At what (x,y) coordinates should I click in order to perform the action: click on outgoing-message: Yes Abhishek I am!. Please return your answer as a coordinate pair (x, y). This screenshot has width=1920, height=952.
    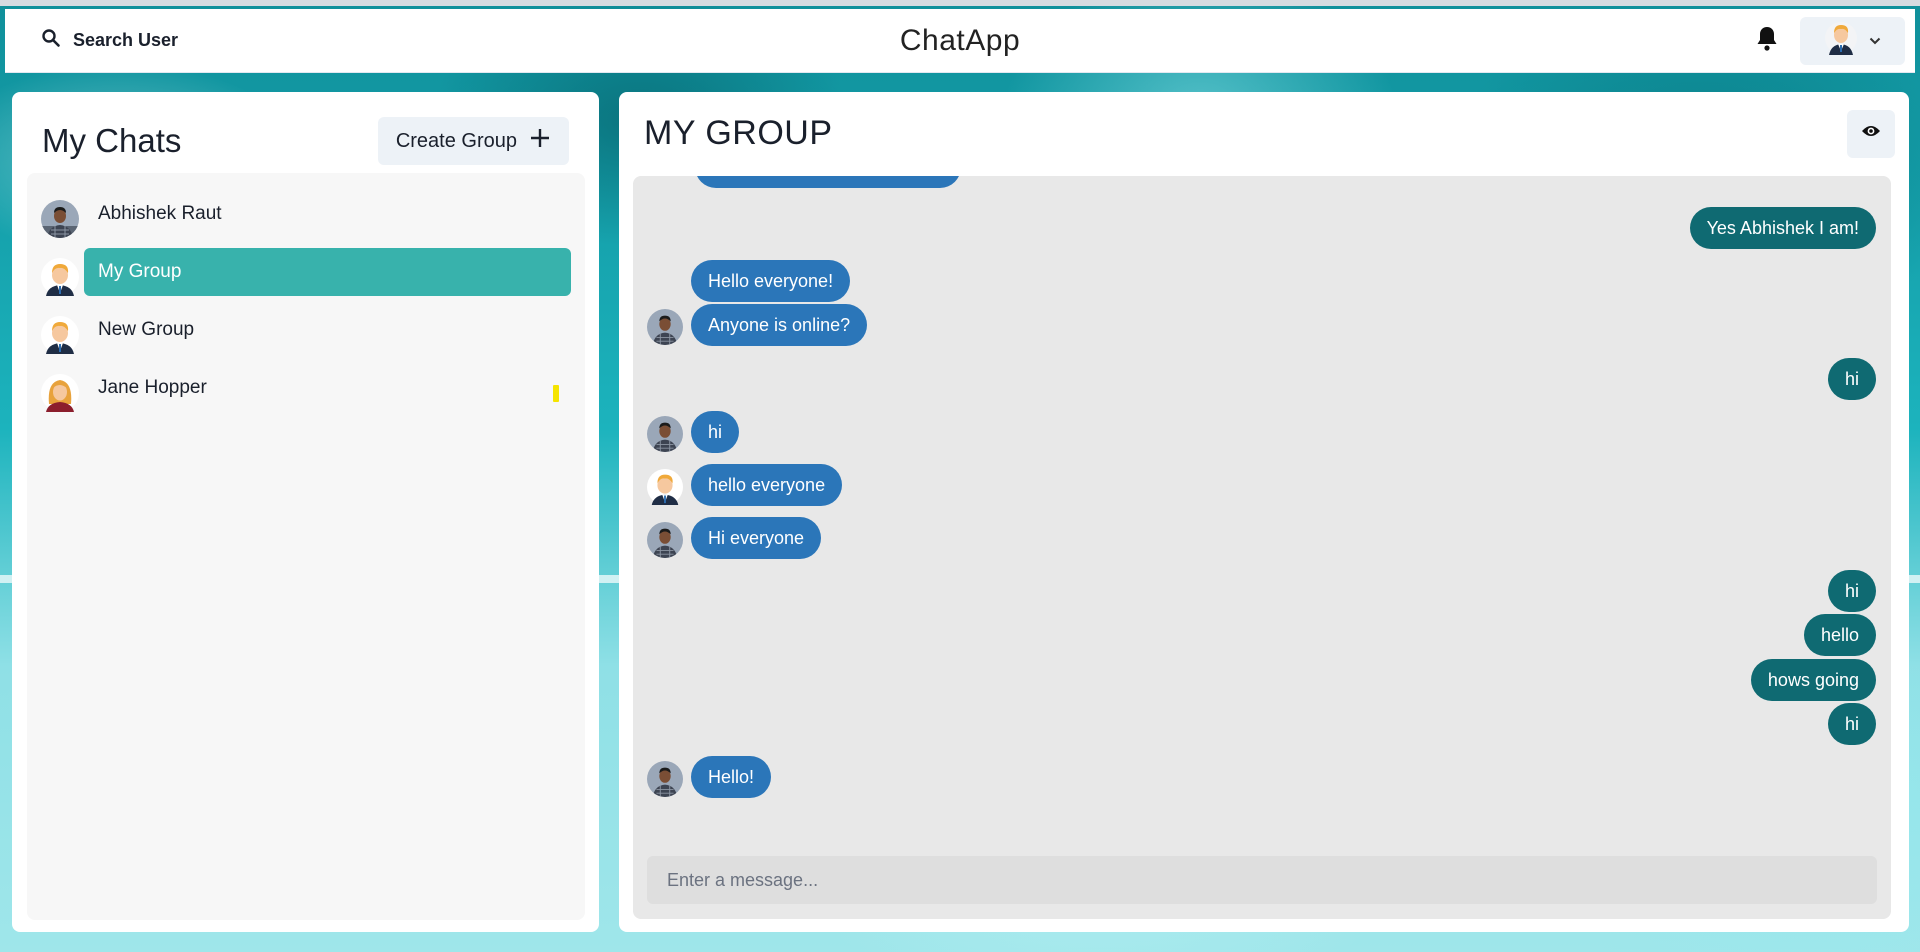
    Looking at the image, I should click on (1782, 228).